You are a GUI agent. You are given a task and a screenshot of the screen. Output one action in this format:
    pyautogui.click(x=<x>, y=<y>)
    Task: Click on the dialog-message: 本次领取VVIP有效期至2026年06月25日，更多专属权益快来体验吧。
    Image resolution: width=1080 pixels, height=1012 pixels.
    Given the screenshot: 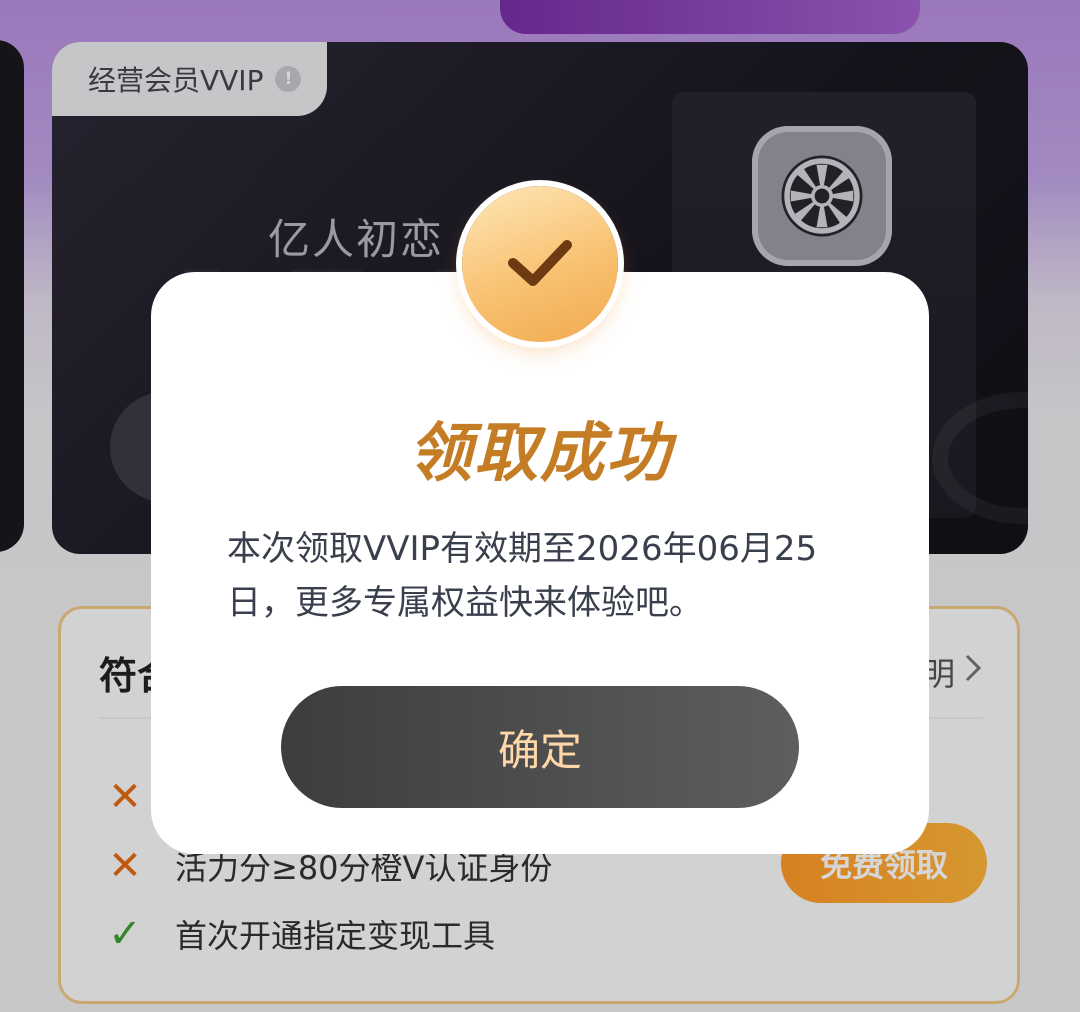 What is the action you would take?
    pyautogui.click(x=522, y=576)
    